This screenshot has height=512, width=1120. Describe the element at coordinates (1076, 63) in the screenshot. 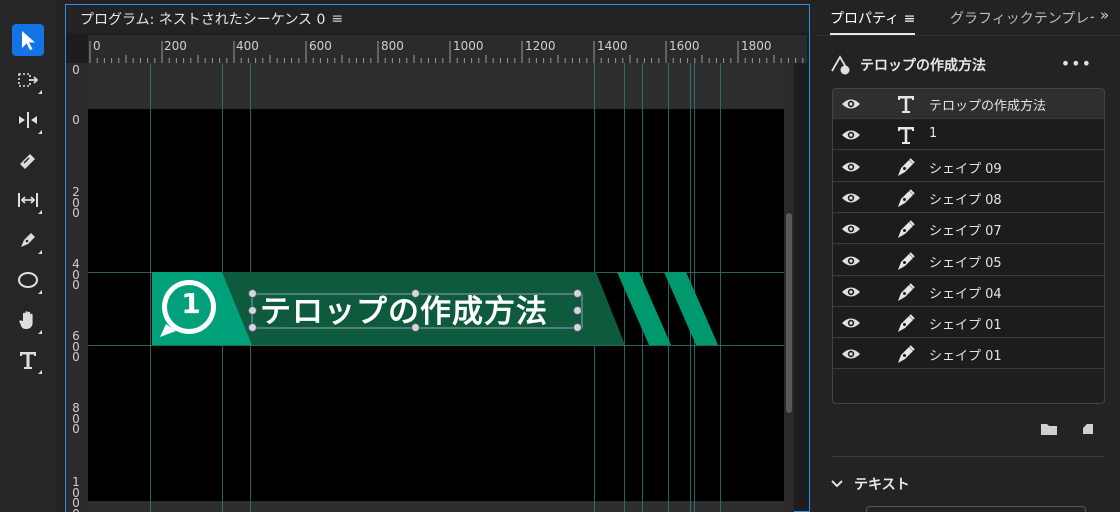

I see `more-options-icon: •••` at that location.